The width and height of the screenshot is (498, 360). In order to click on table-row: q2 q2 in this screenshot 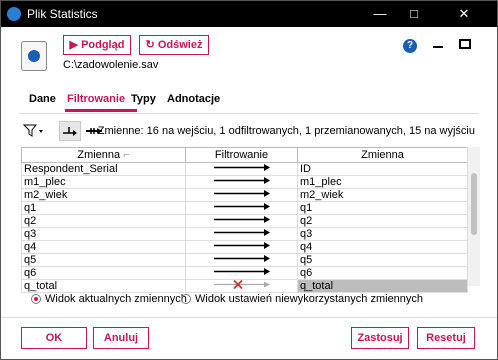, I will do `click(244, 221)`.